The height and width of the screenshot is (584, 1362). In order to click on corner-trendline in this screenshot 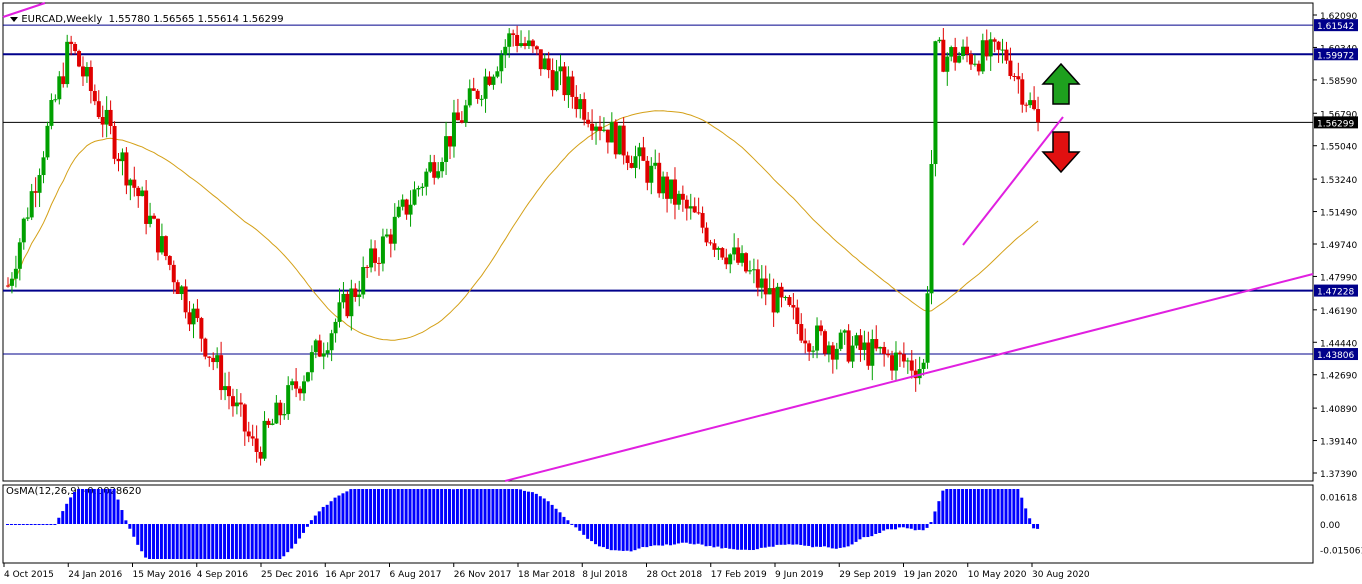, I will do `click(24, 10)`.